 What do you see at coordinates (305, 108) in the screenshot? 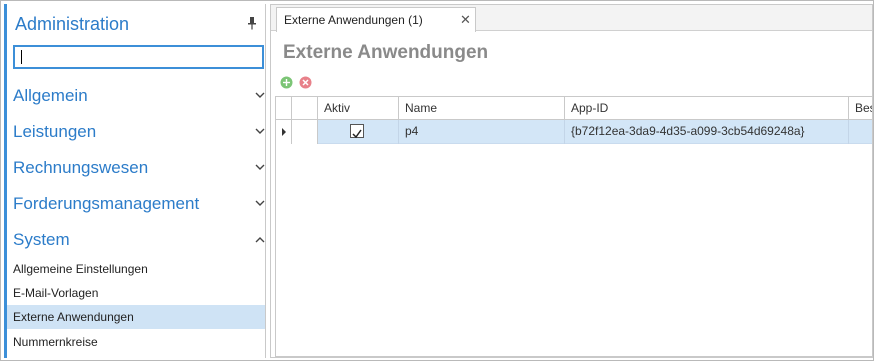
I see `group-header-cell` at bounding box center [305, 108].